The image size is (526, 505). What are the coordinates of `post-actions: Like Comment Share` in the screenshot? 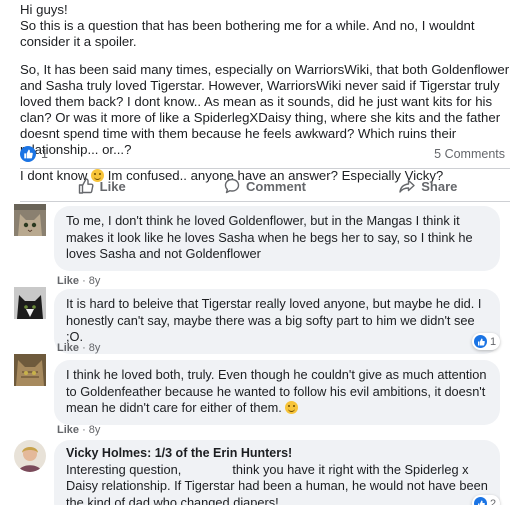 It's located at (265, 186).